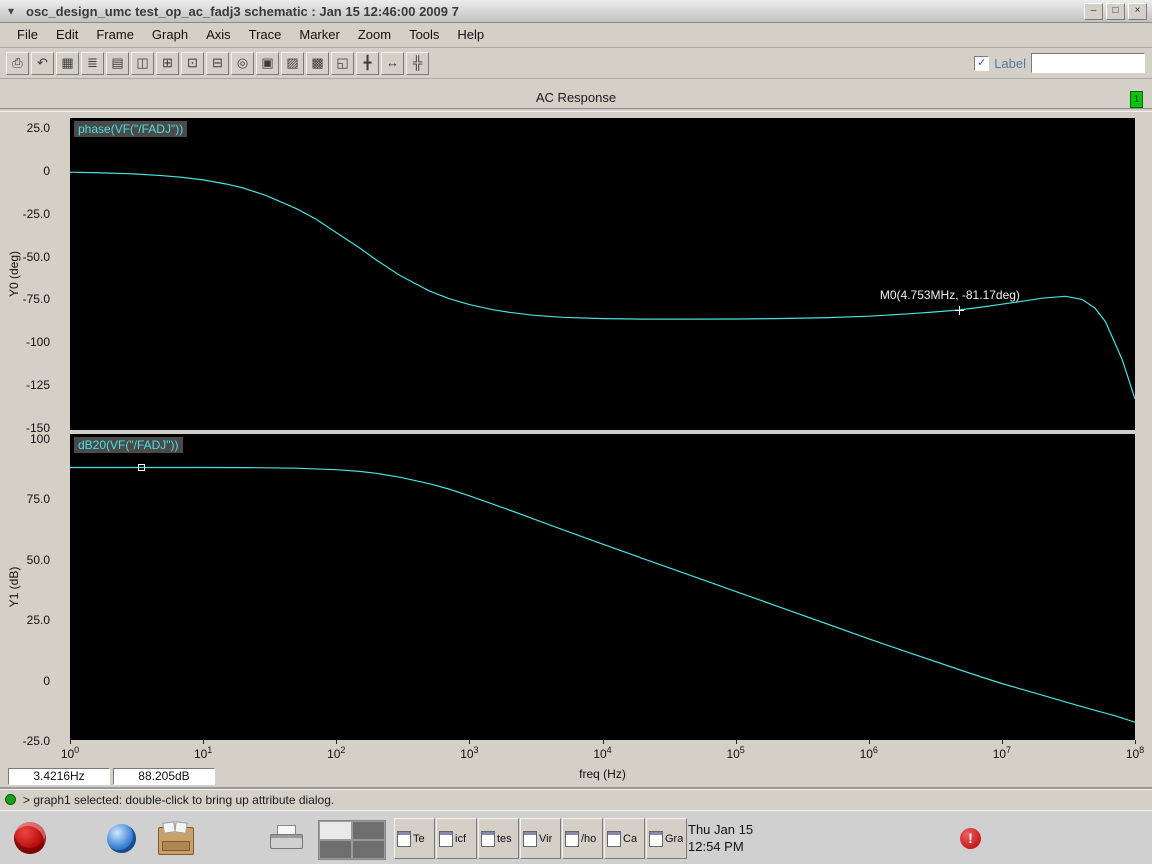 Image resolution: width=1152 pixels, height=864 pixels. I want to click on task-button-label: Te, so click(419, 838).